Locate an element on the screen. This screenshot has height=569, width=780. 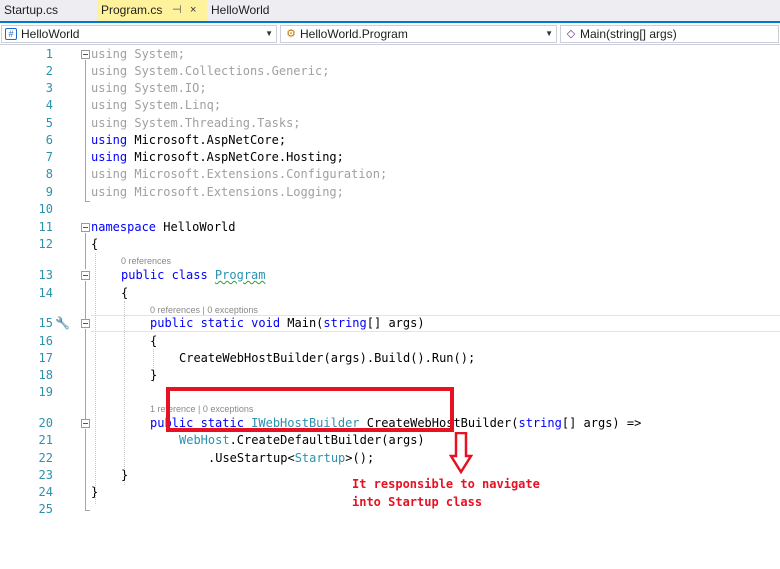
line-number: 23 is located at coordinates (45, 475).